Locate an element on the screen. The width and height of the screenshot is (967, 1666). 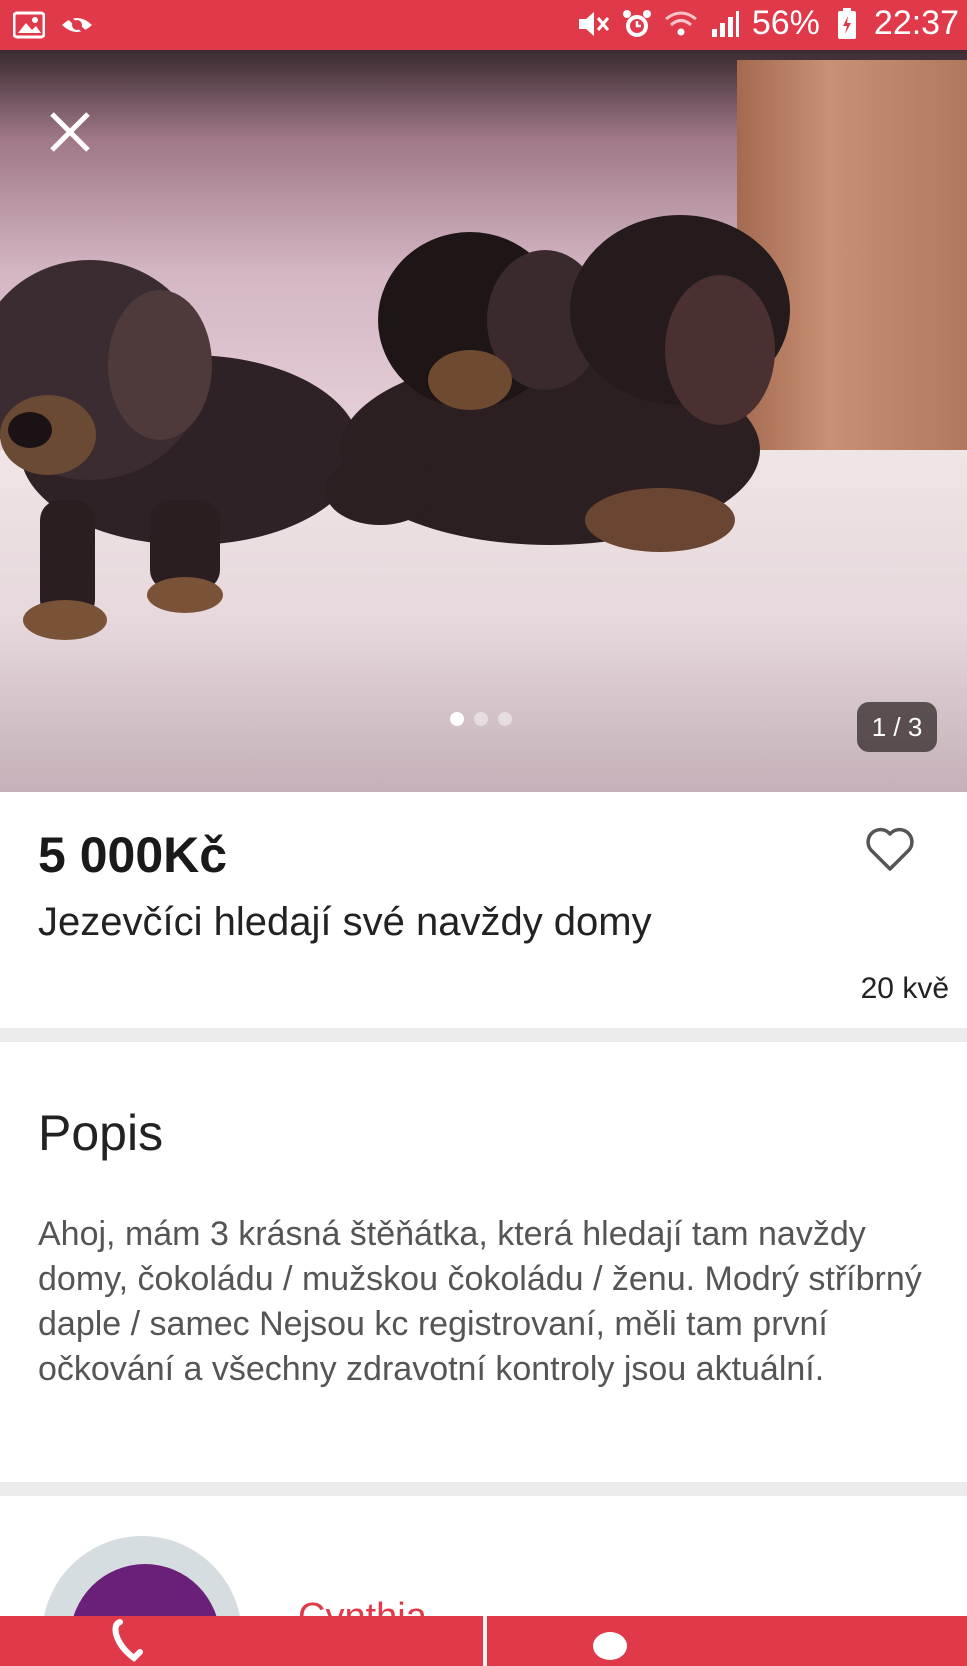
status-bar-right: 56% 22:37 is located at coordinates (767, 23).